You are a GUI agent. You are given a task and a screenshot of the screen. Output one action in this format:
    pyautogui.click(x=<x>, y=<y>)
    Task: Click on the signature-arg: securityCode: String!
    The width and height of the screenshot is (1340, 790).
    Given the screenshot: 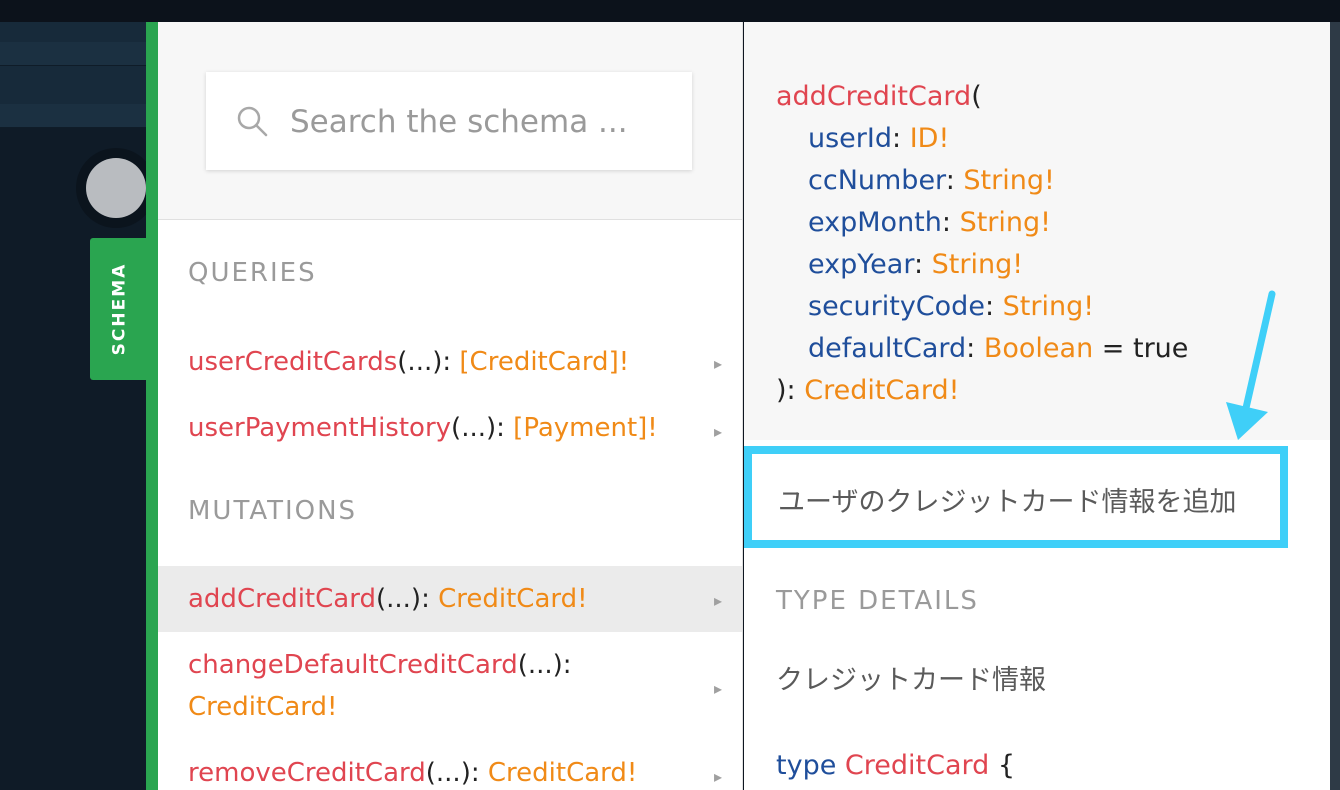 What is the action you would take?
    pyautogui.click(x=951, y=307)
    